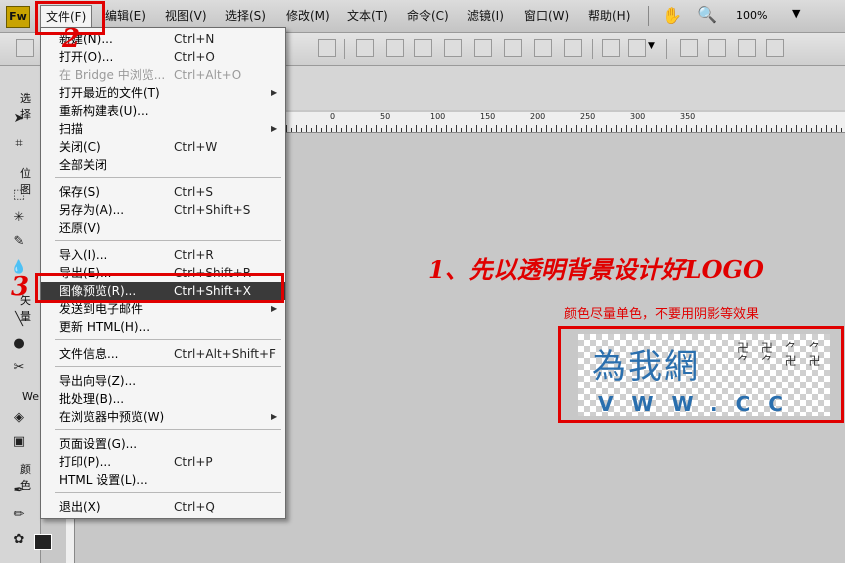 This screenshot has height=563, width=845. What do you see at coordinates (163, 255) in the screenshot?
I see `menu-item-import: 导入(I)... Ctrl+R` at bounding box center [163, 255].